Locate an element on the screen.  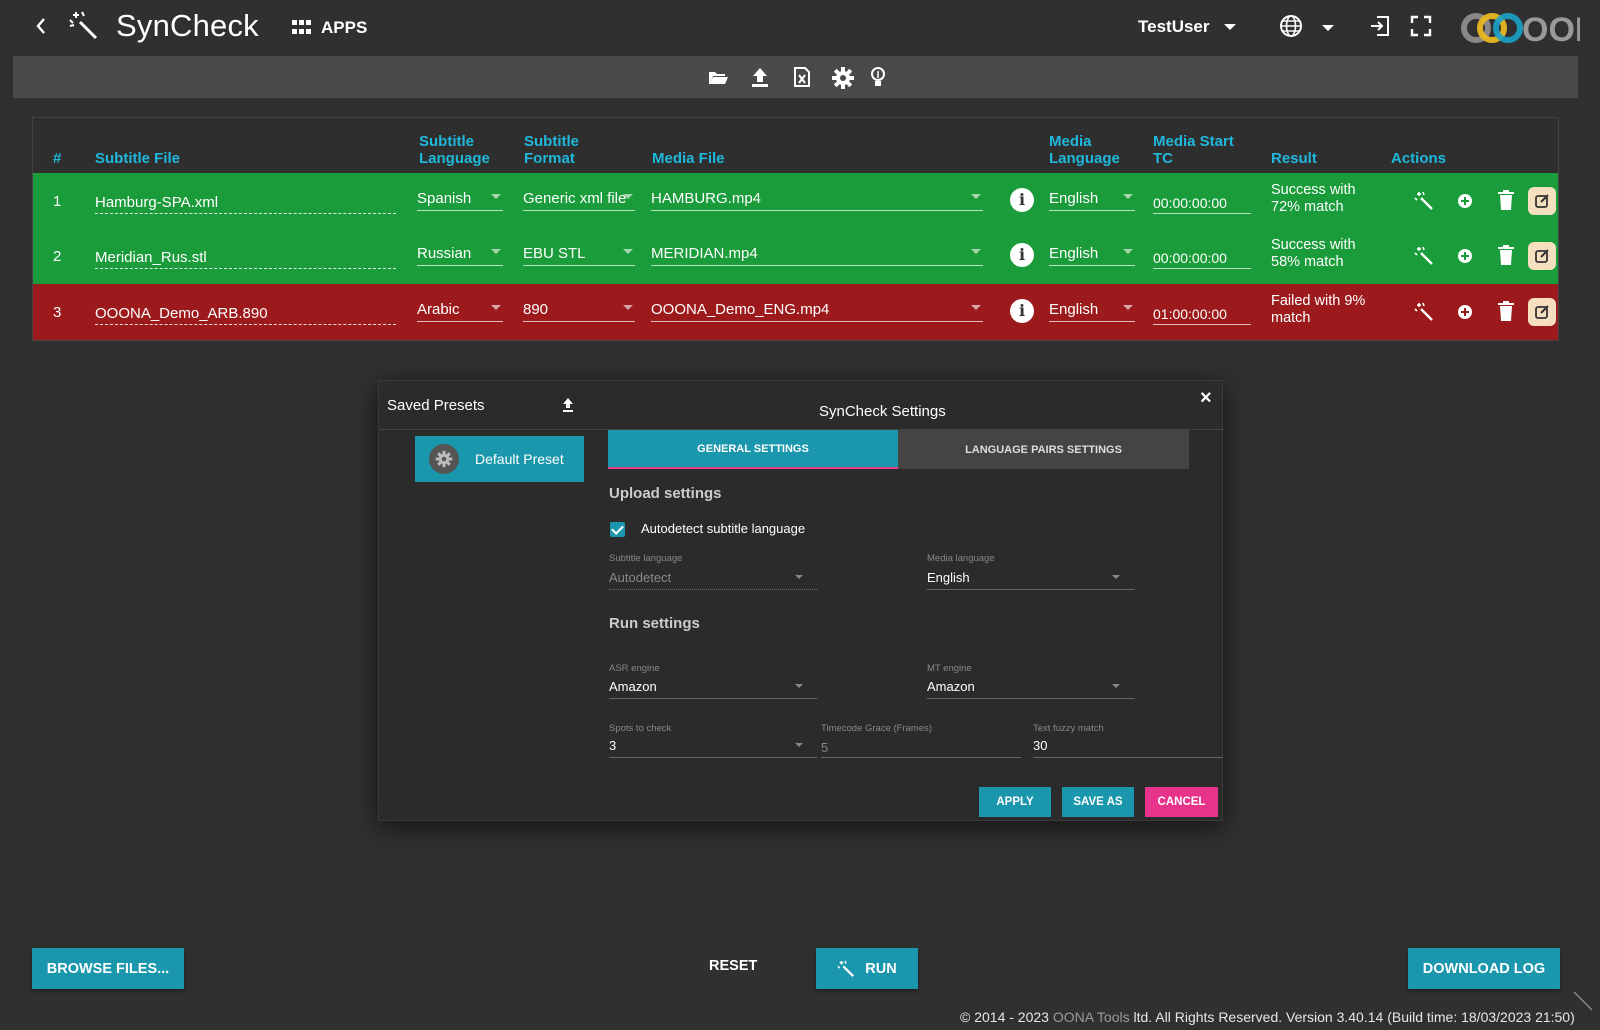
back-arrow-icon is located at coordinates (43, 27).